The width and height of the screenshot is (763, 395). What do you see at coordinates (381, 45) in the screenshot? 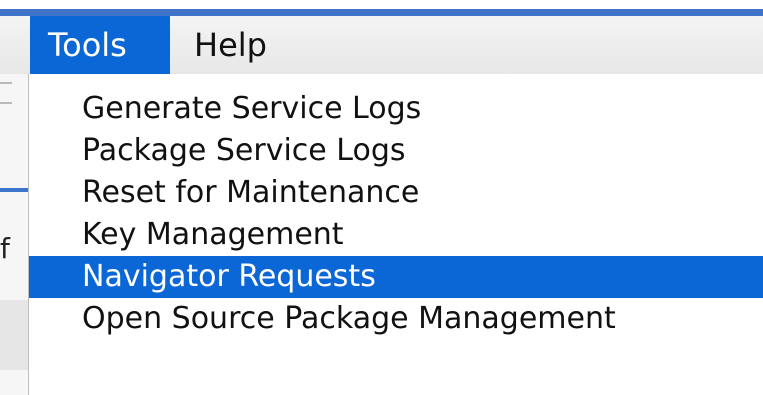
I see `menu-bar: Tools Help` at bounding box center [381, 45].